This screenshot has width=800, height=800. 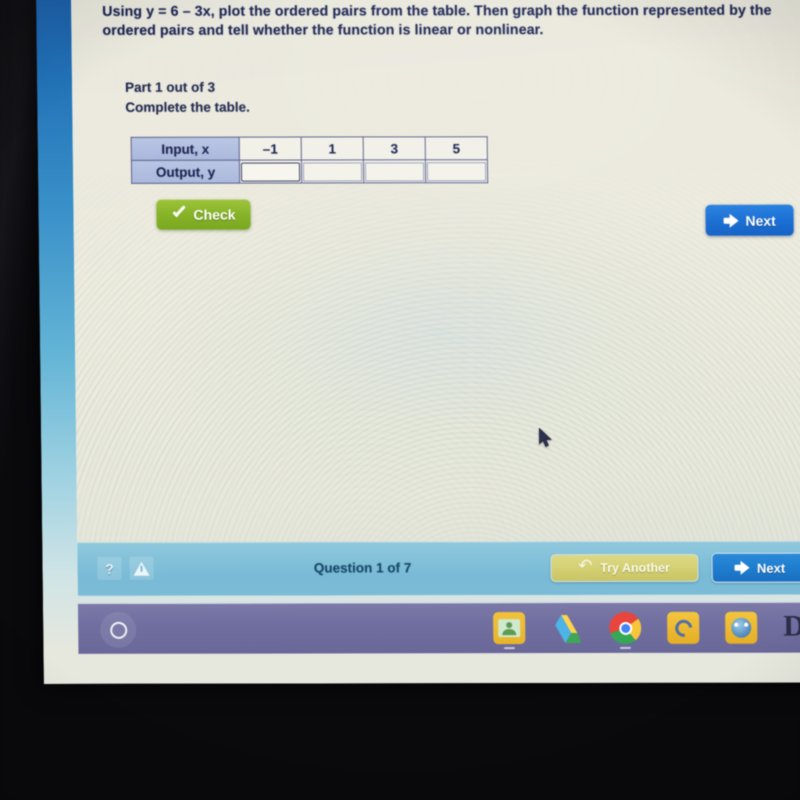 I want to click on yellow-character-app-icon, so click(x=741, y=627).